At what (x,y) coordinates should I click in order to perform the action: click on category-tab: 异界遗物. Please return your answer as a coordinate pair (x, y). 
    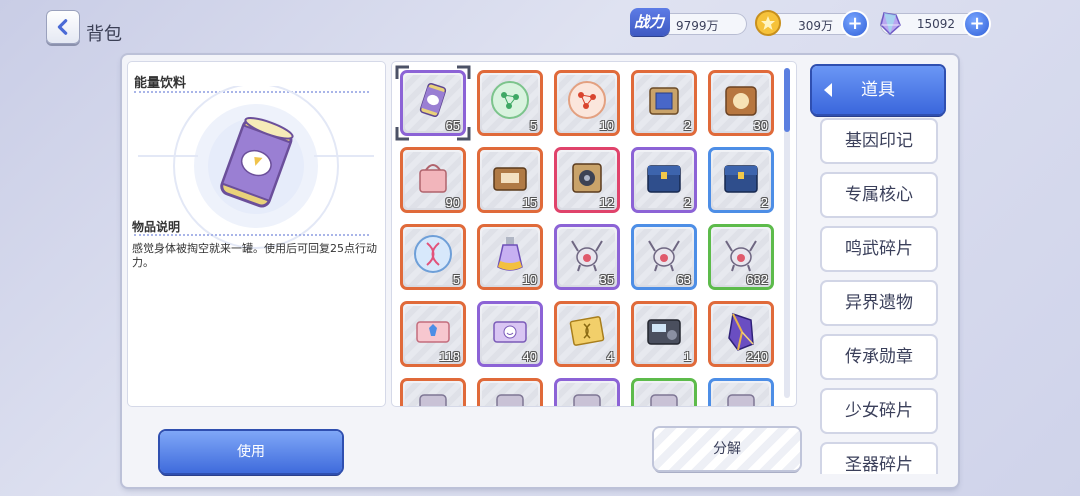
    Looking at the image, I should click on (879, 303).